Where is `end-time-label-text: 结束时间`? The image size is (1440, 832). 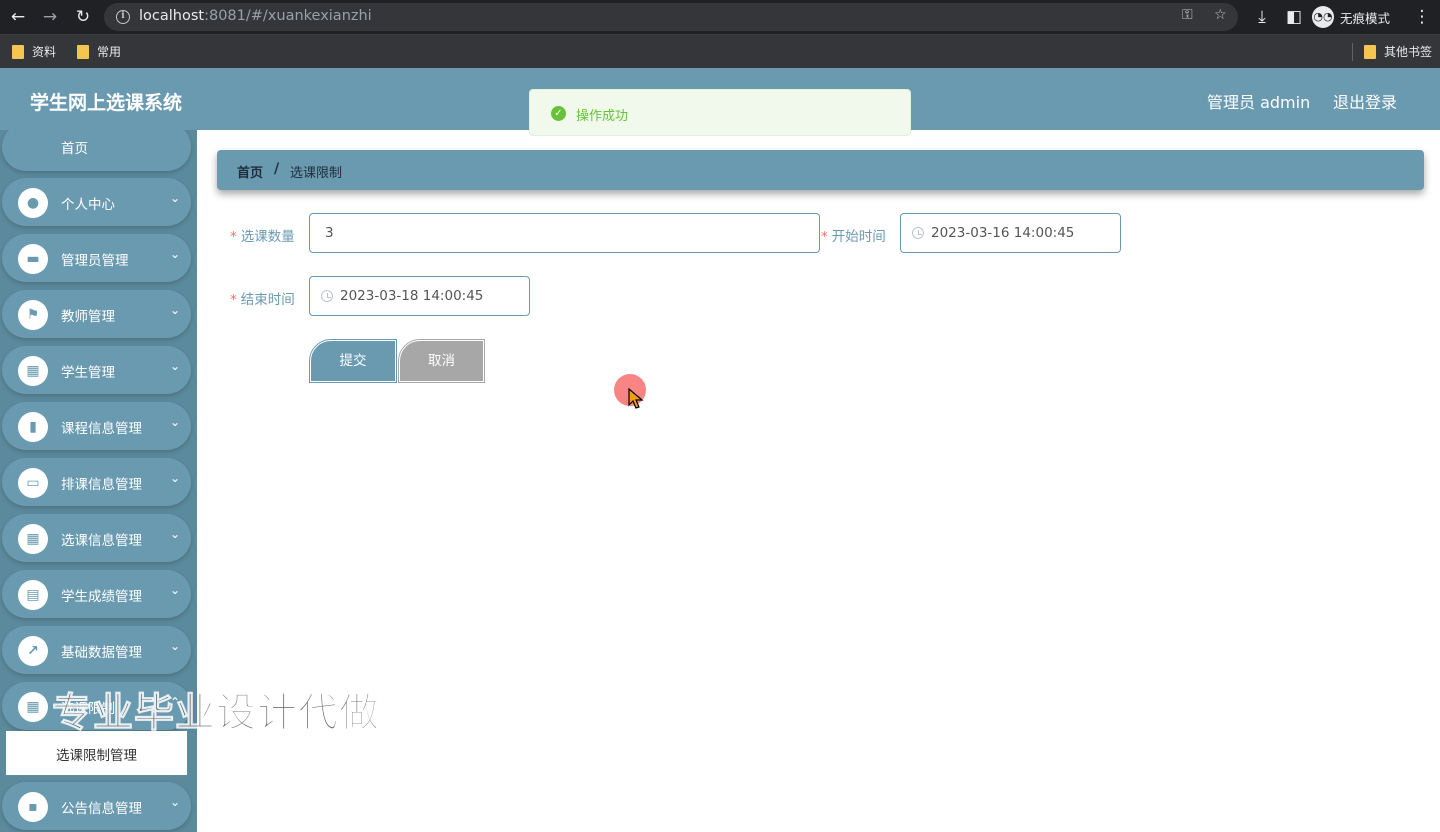
end-time-label-text: 结束时间 is located at coordinates (267, 300).